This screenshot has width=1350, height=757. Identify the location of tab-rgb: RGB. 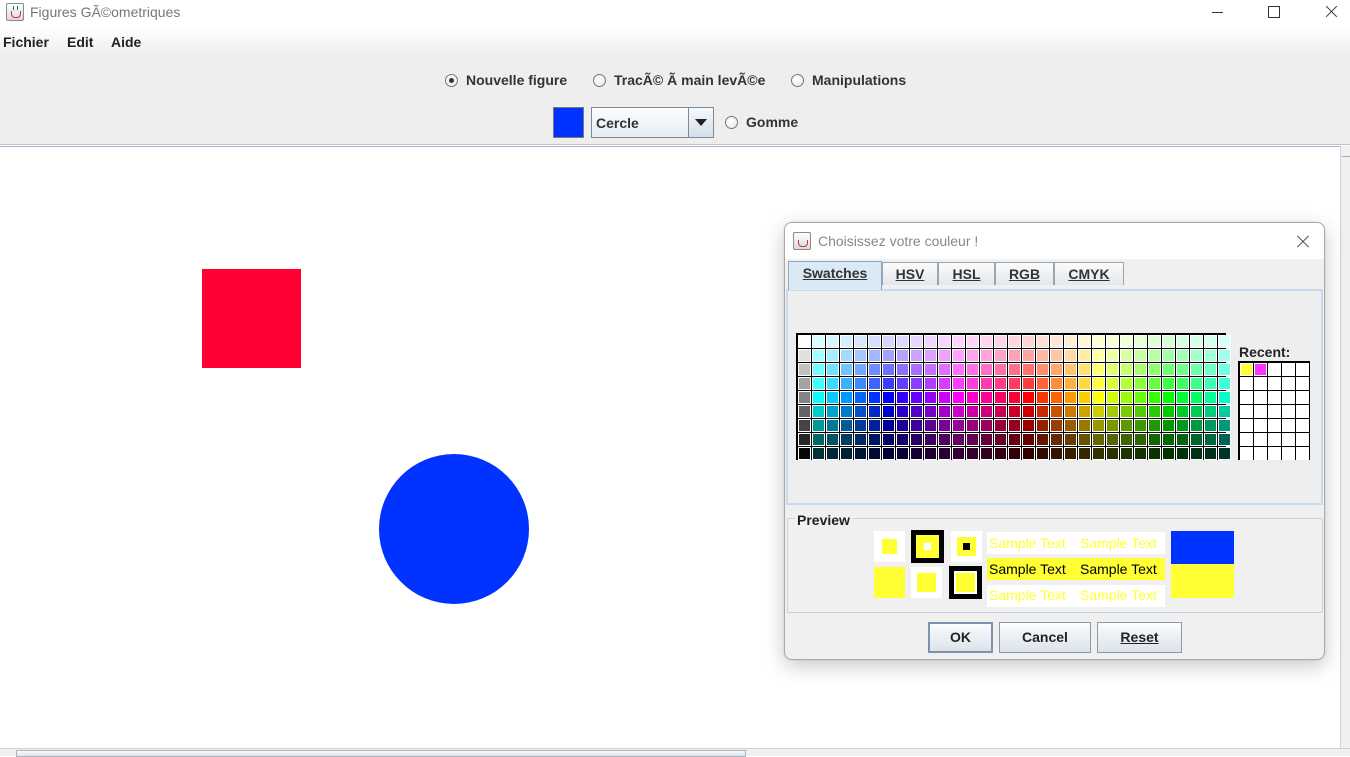
(1024, 273).